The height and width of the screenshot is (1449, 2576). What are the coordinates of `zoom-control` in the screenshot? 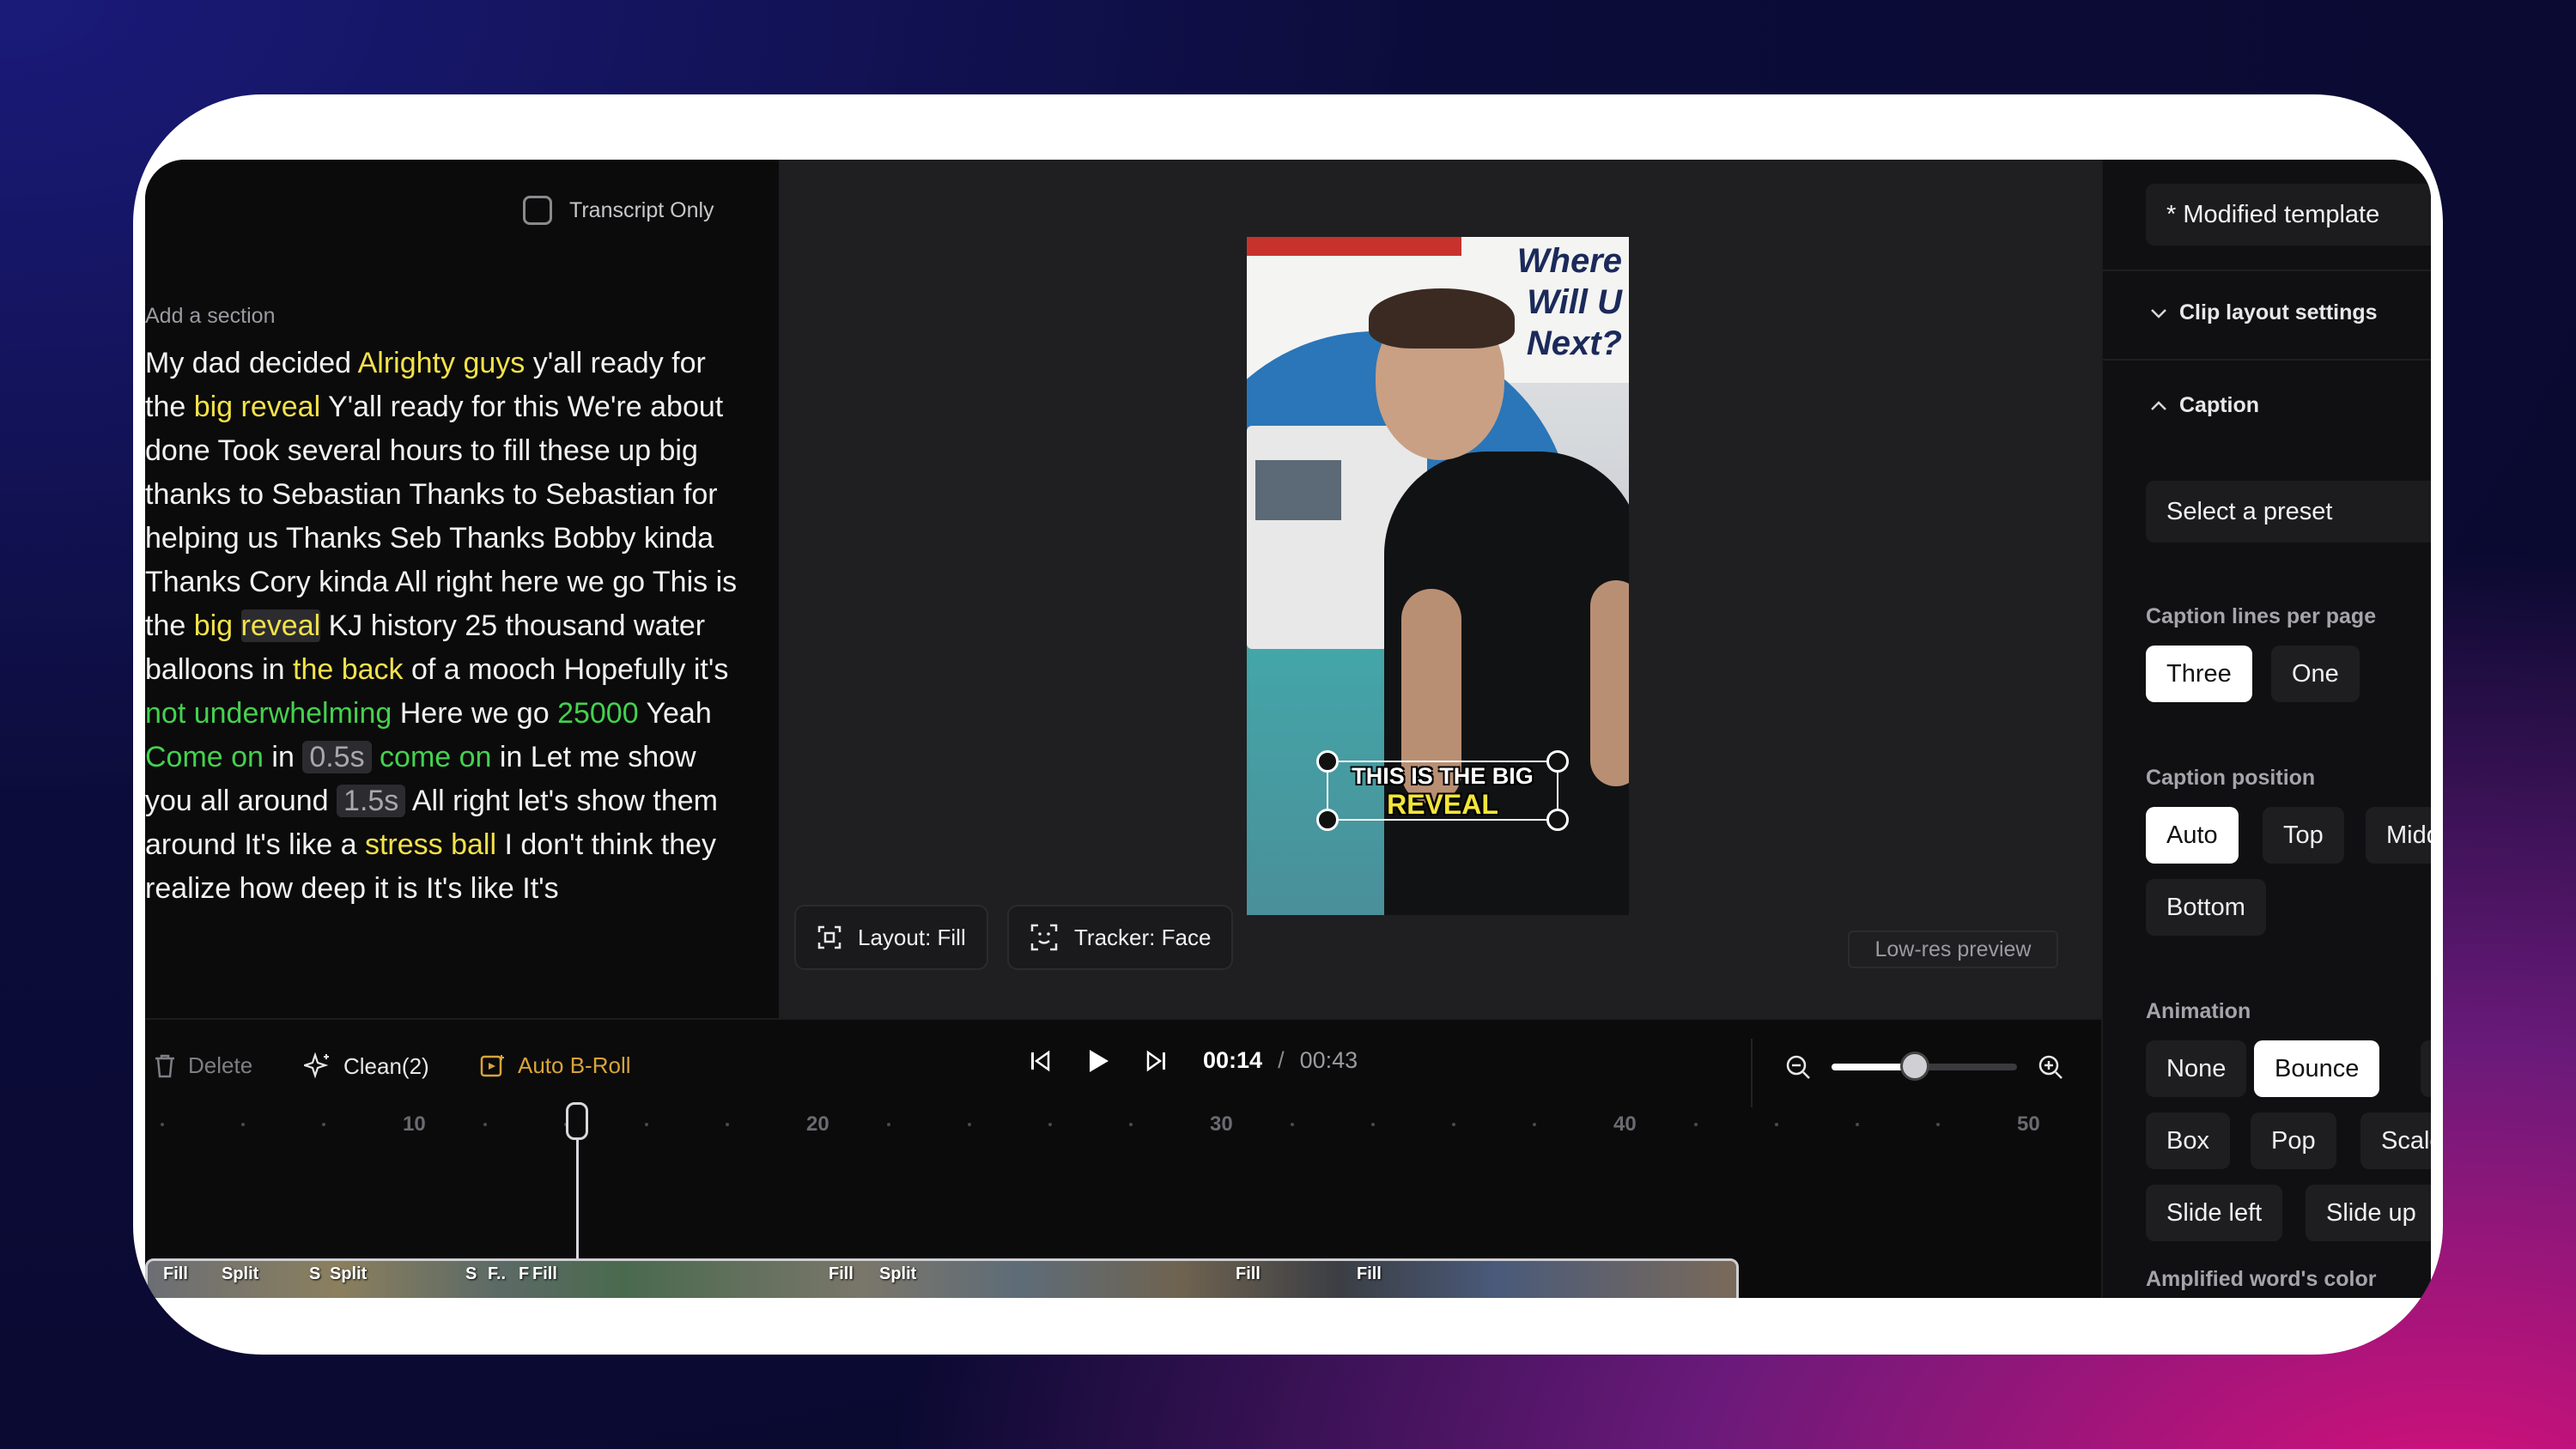 It's located at (1924, 1066).